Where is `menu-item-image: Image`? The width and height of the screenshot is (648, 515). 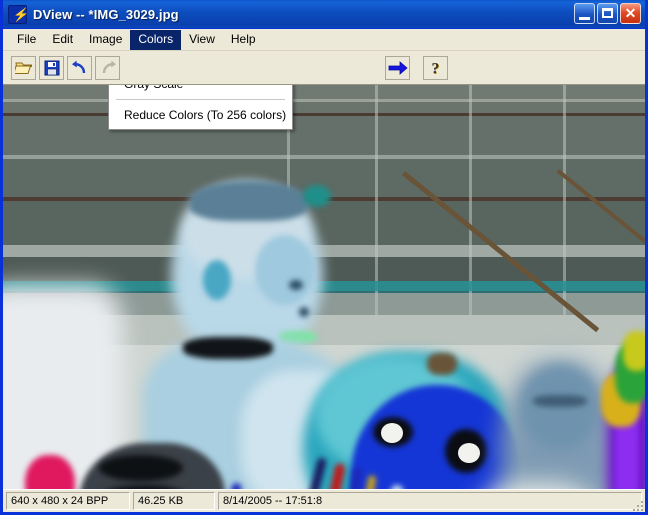
menu-item-image: Image is located at coordinates (105, 40).